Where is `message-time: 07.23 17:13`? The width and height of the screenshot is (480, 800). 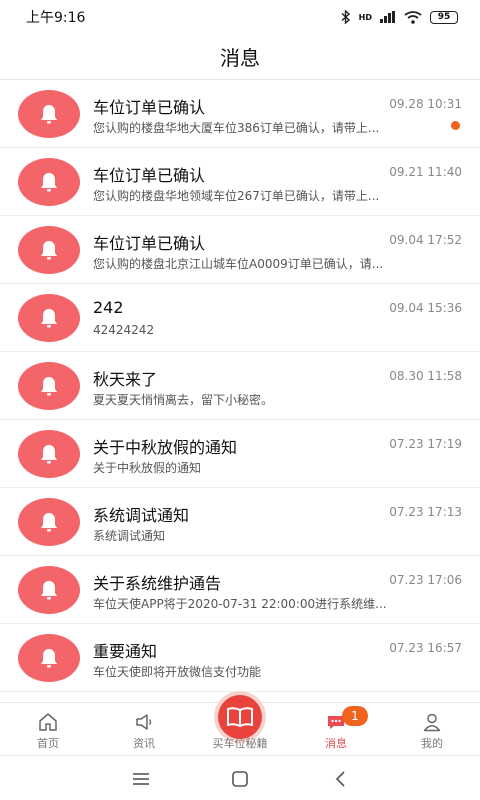 message-time: 07.23 17:13 is located at coordinates (425, 512).